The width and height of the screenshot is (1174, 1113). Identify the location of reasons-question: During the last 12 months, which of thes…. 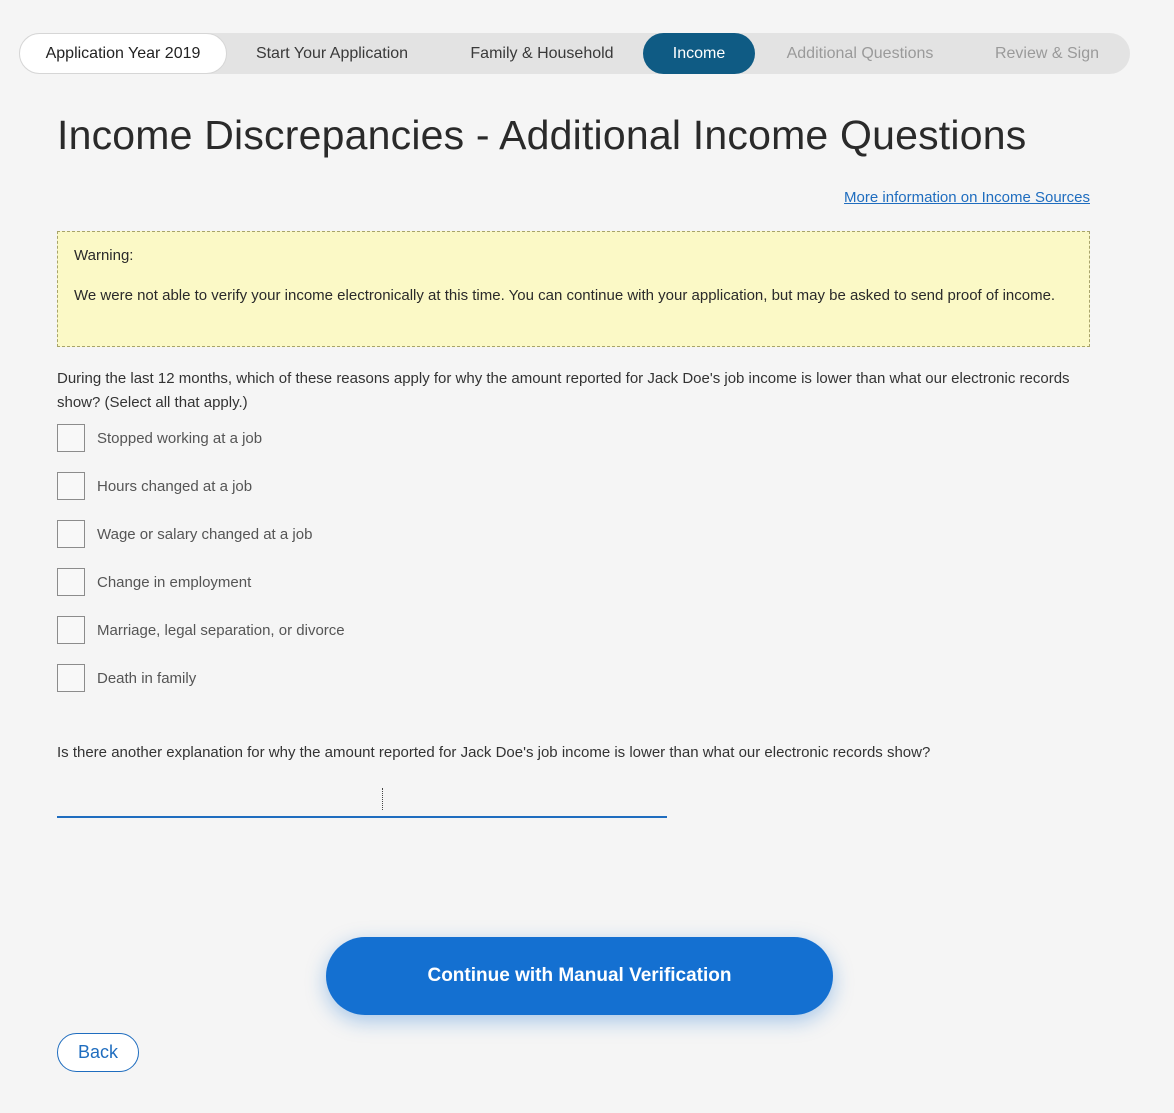
(563, 390).